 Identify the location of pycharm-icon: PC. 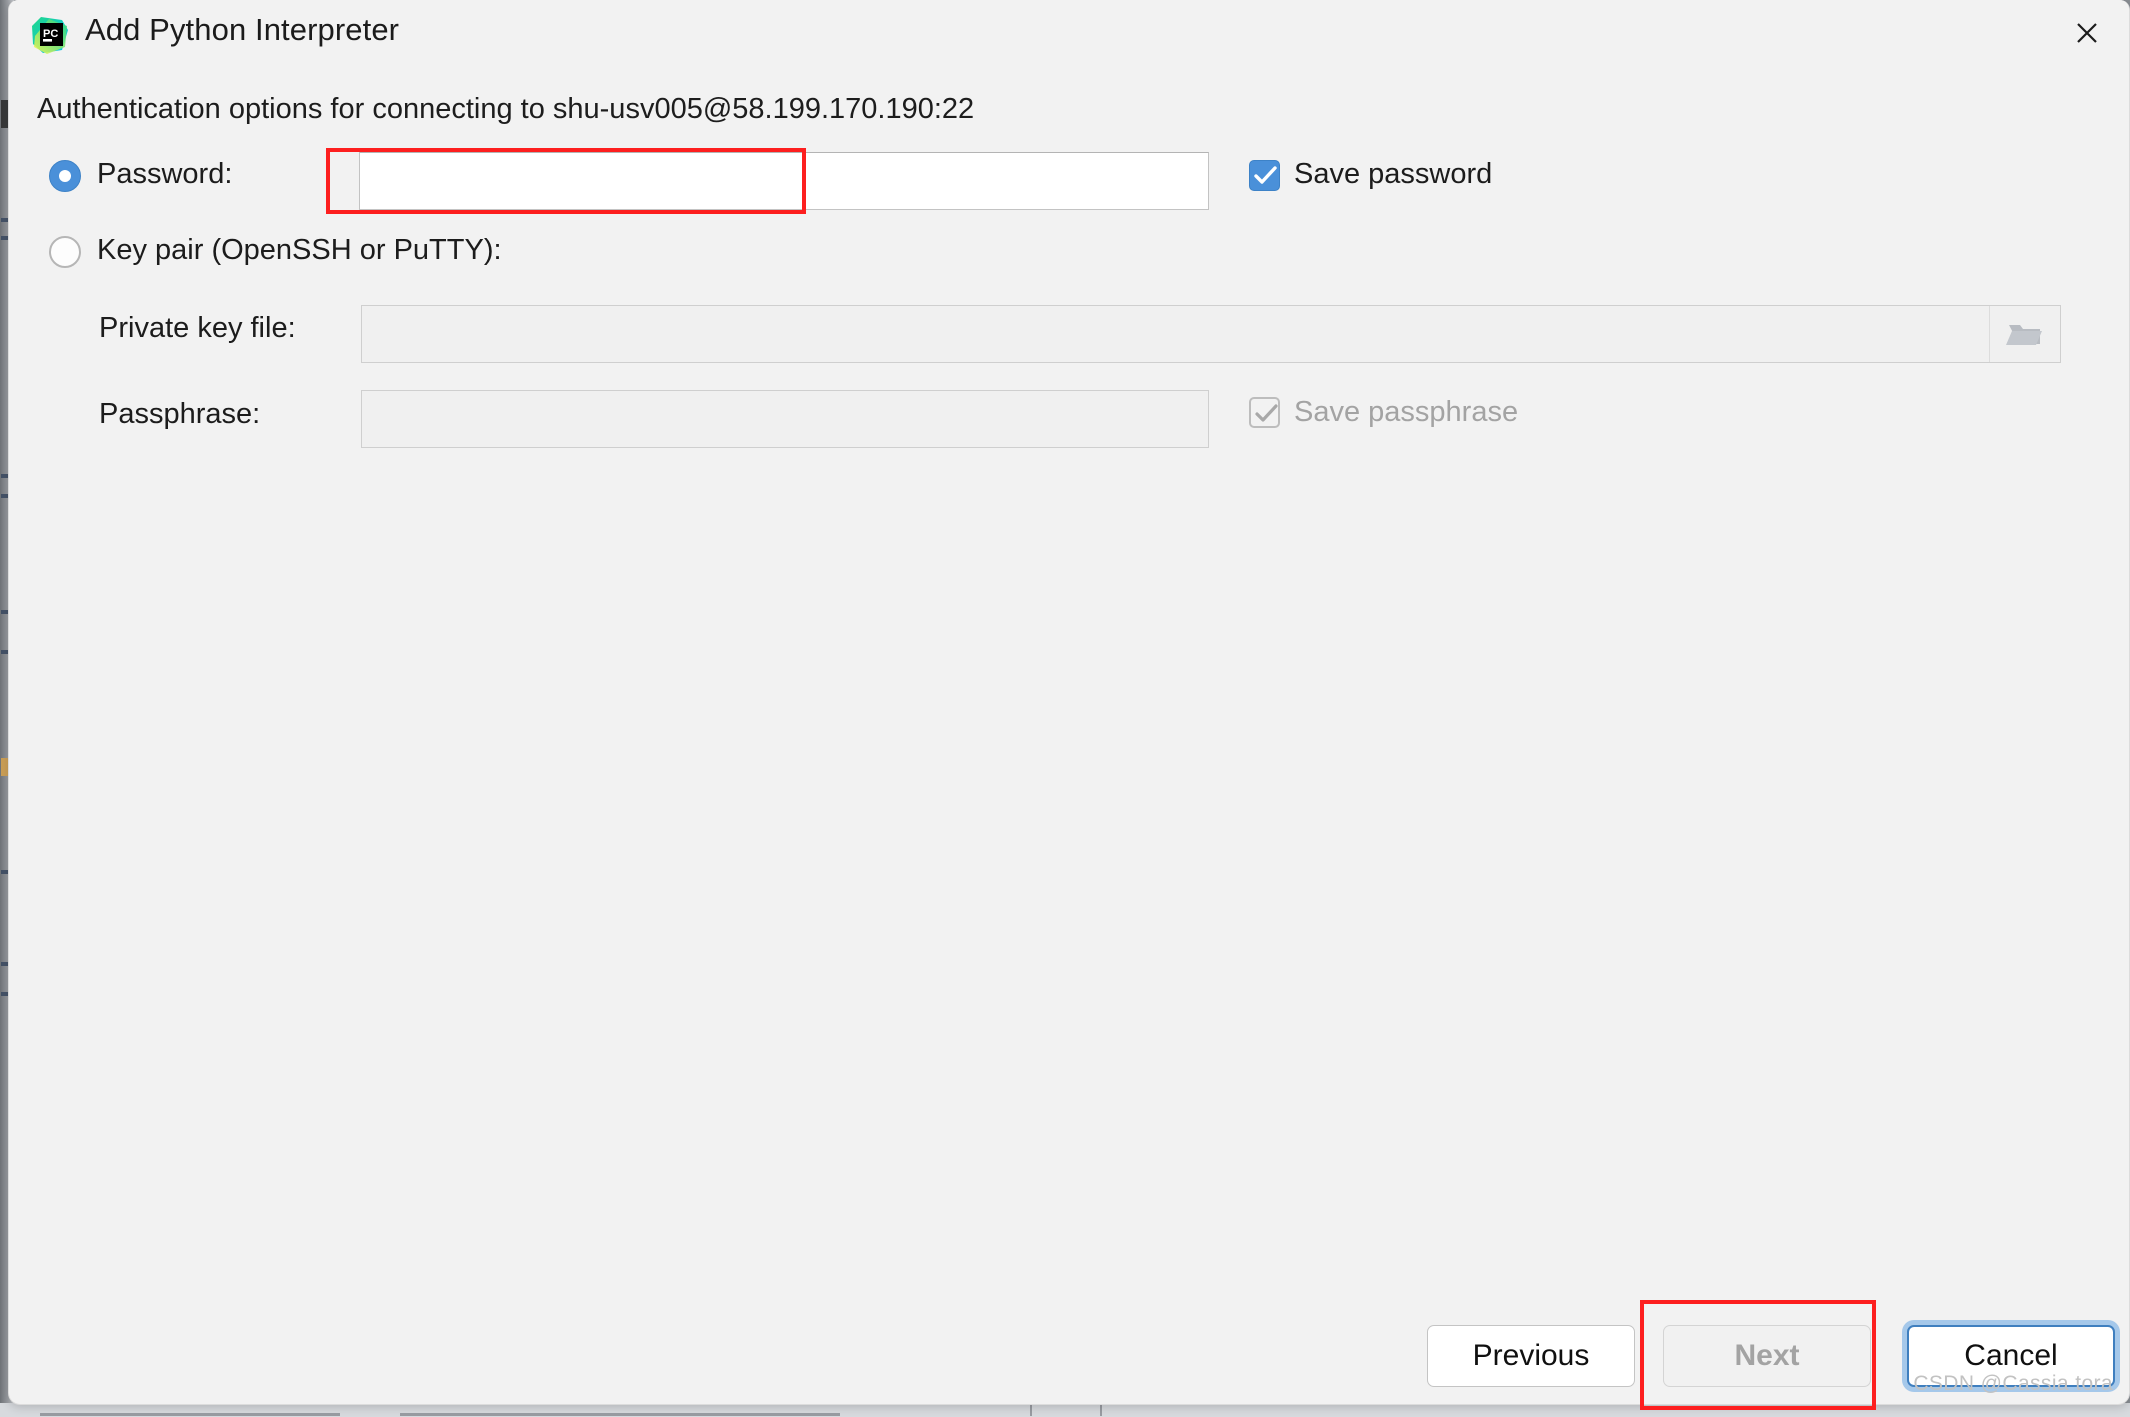
(50, 35).